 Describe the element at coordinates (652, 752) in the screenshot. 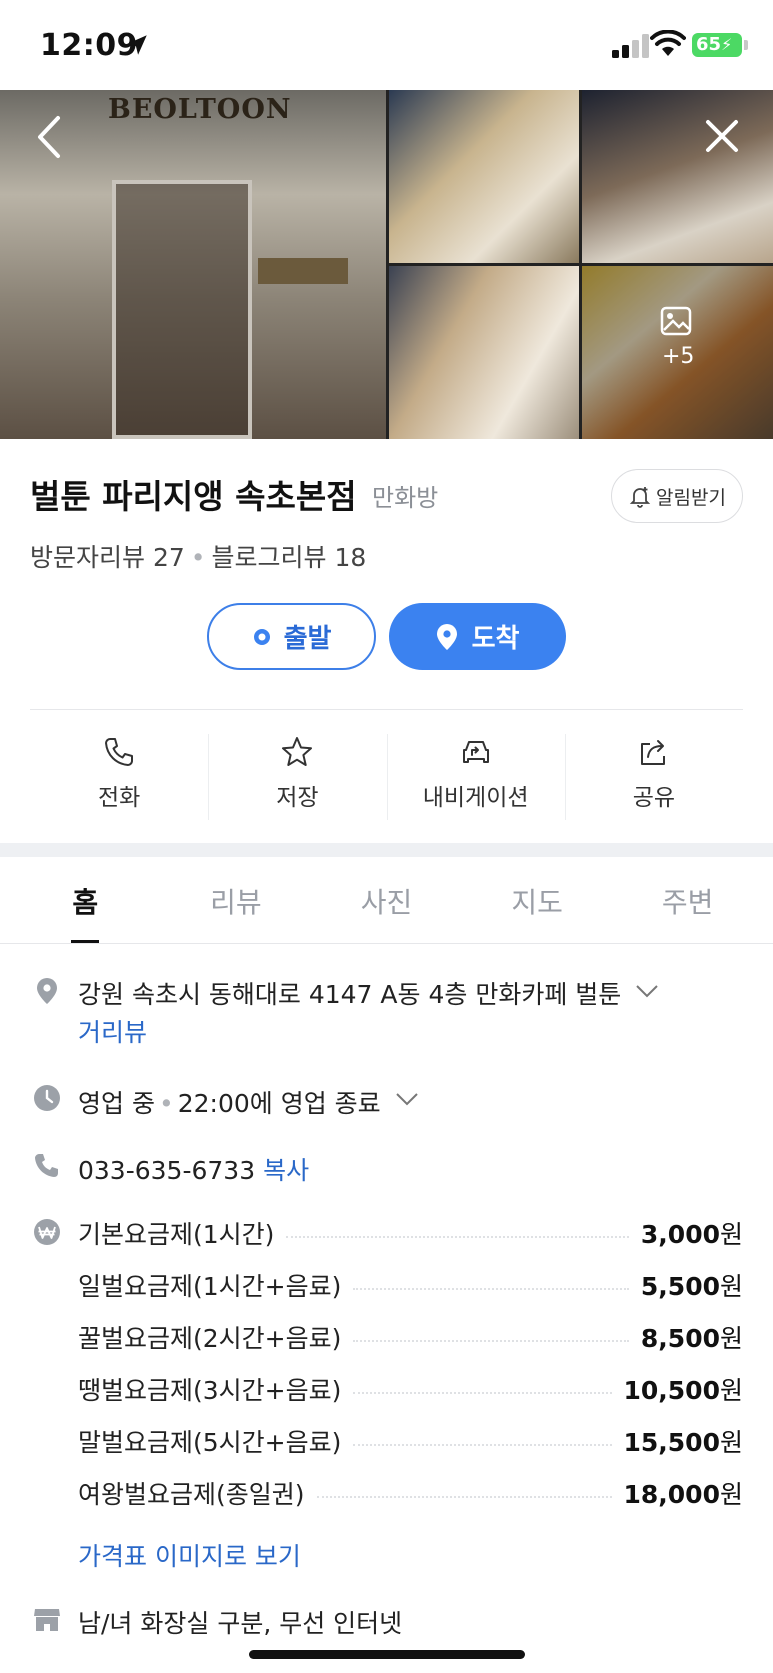

I see `share-icon` at that location.